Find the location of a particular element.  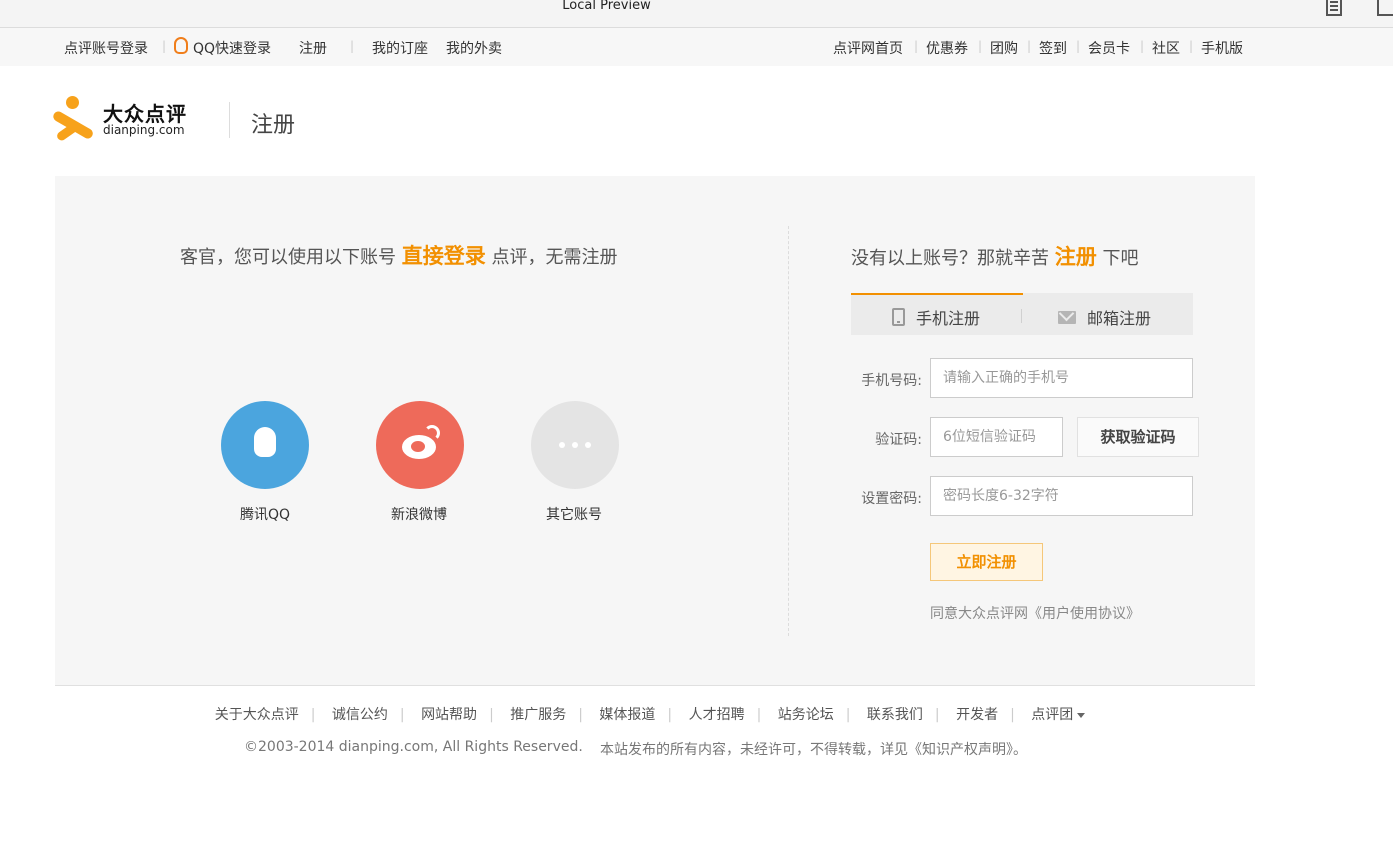

footer-link-integrity: 诚信公约 is located at coordinates (360, 715).